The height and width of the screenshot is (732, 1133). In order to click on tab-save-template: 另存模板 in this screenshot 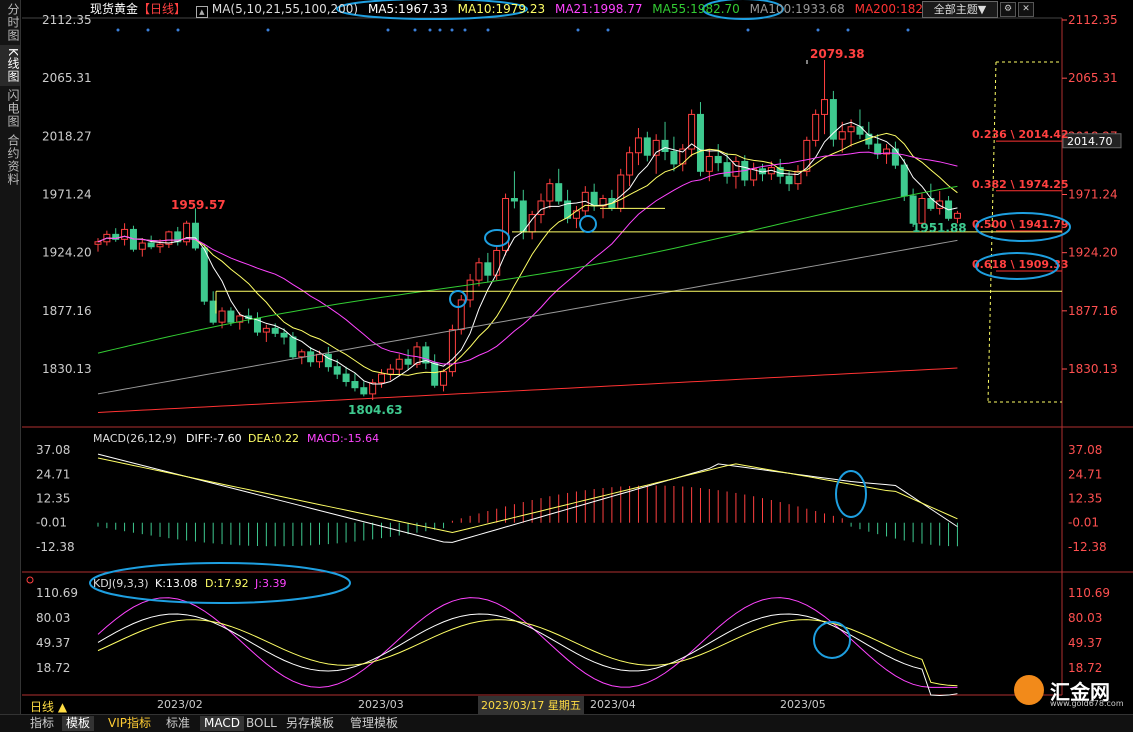, I will do `click(310, 723)`.